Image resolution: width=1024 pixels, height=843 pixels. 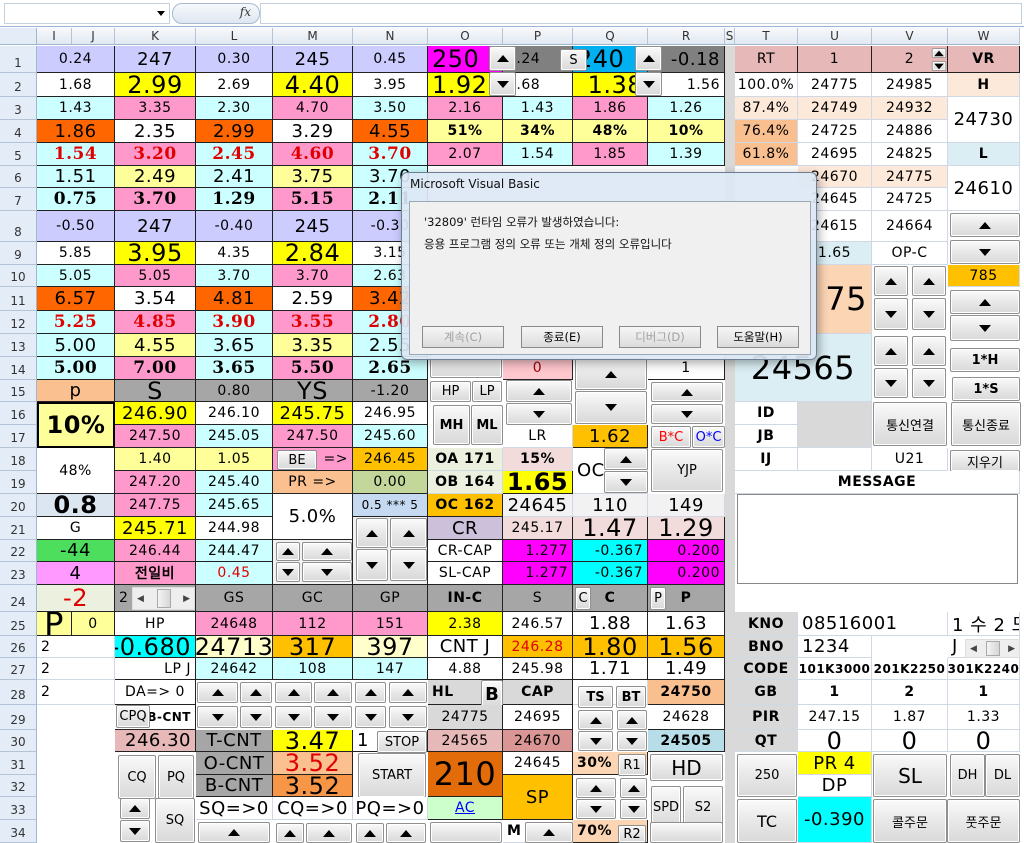 I want to click on oc-button: O*C, so click(x=708, y=437).